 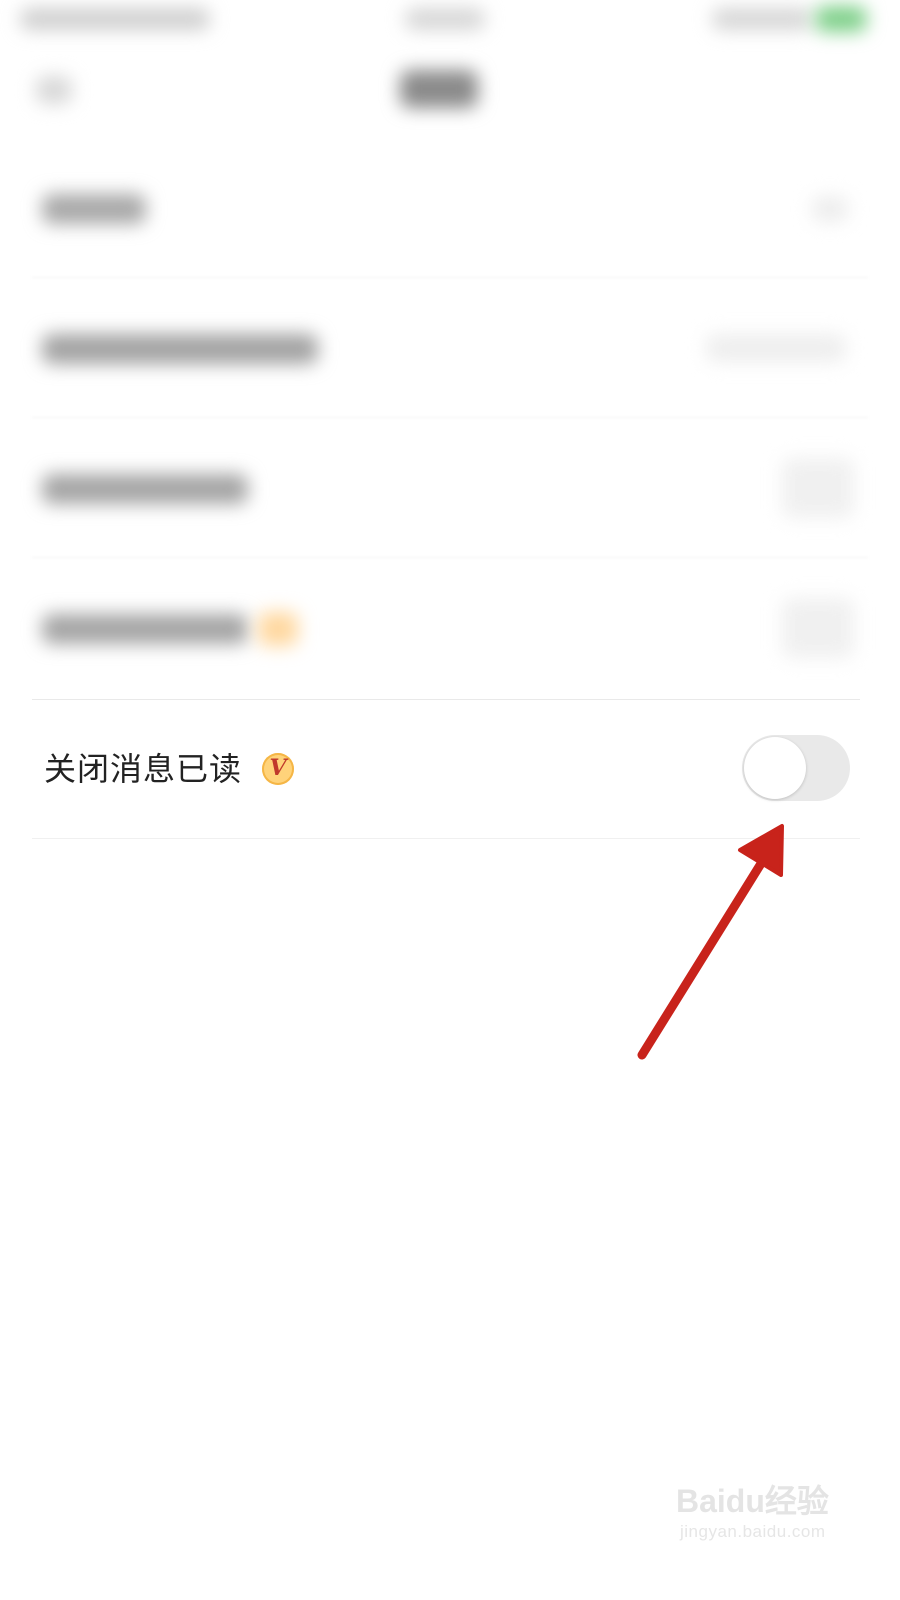 I want to click on watermark: Baidu经验 jingyan.baidu.com, so click(x=761, y=1515).